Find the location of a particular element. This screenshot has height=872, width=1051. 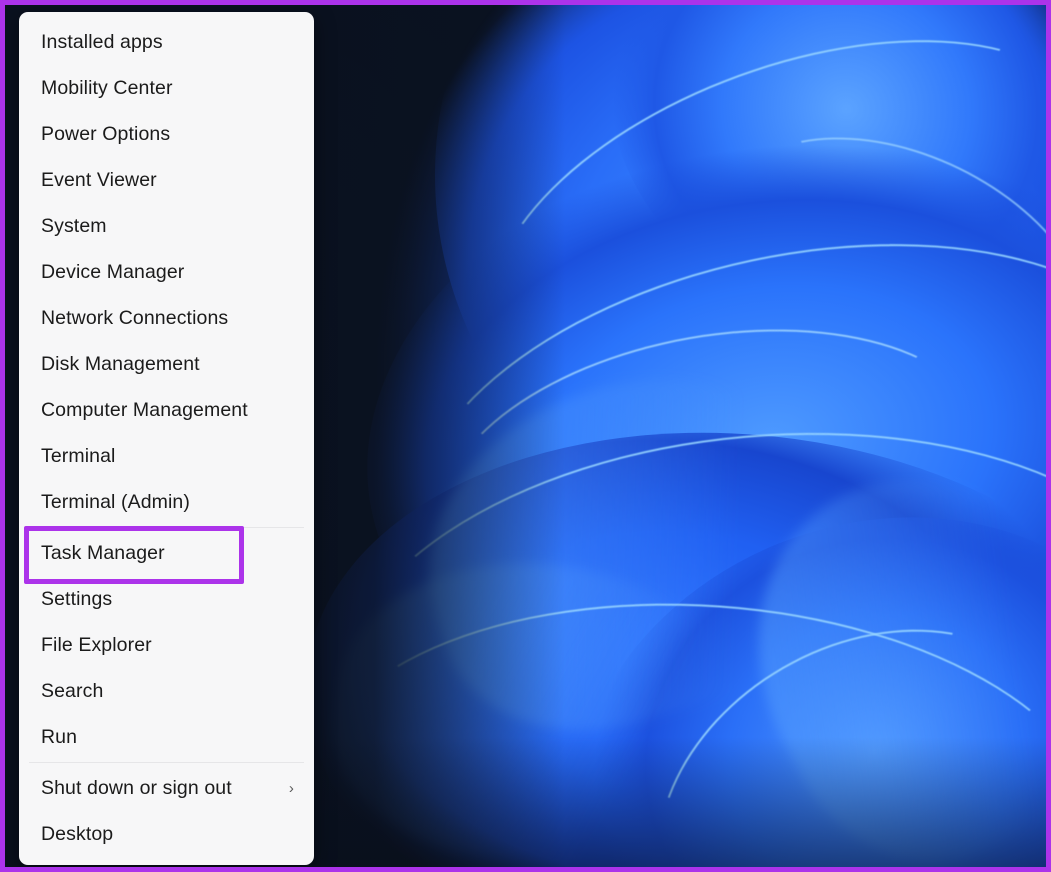

menu-item-file-explorer: File Explorer is located at coordinates (166, 645).